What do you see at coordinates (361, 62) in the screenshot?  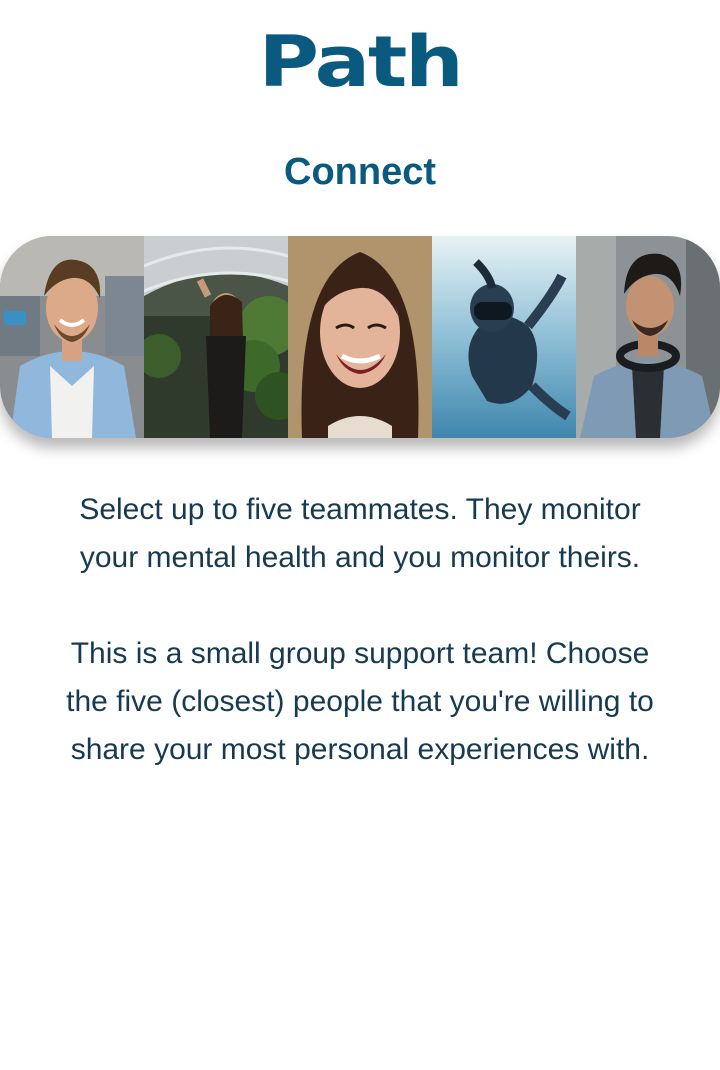 I see `app-logo: Path` at bounding box center [361, 62].